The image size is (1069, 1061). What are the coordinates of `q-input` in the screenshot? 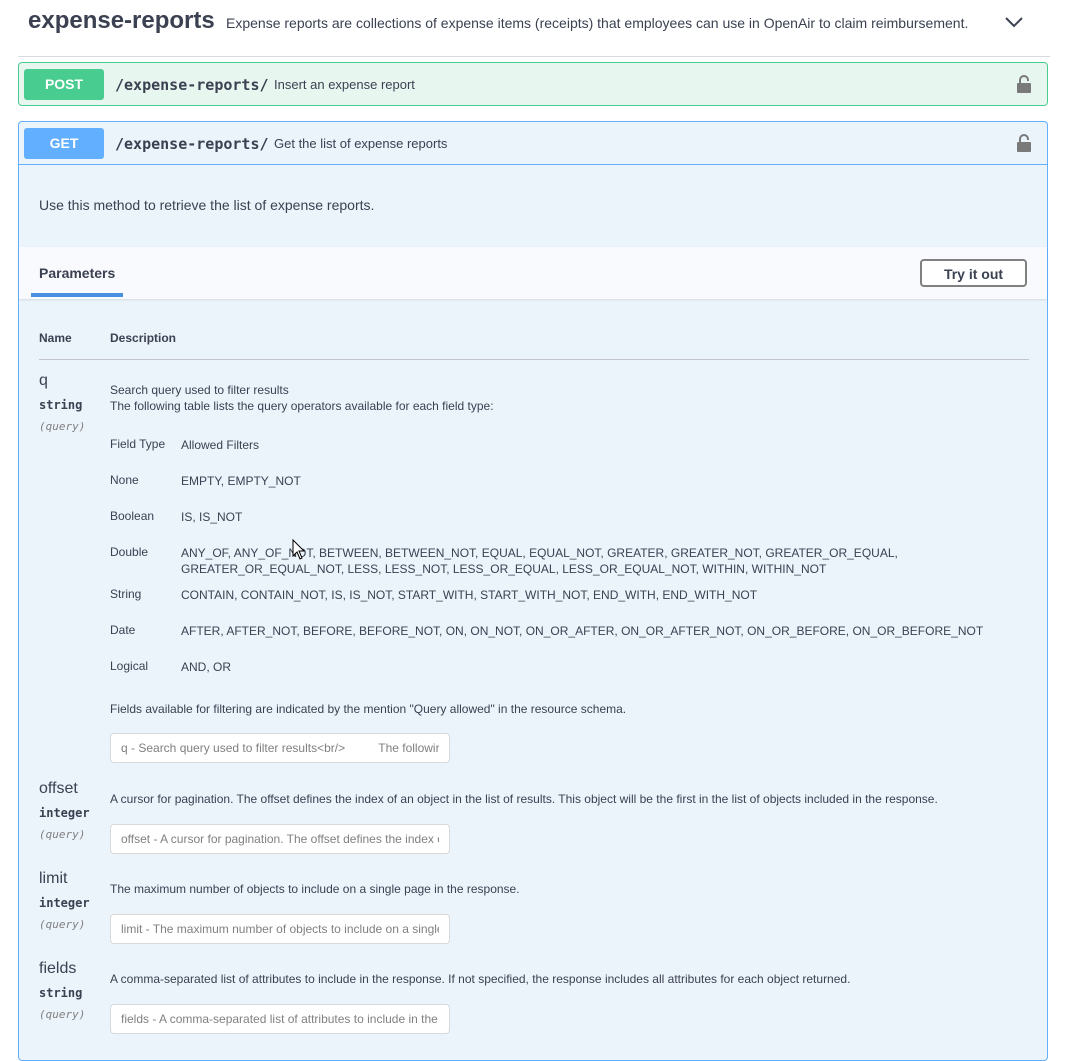 It's located at (280, 748).